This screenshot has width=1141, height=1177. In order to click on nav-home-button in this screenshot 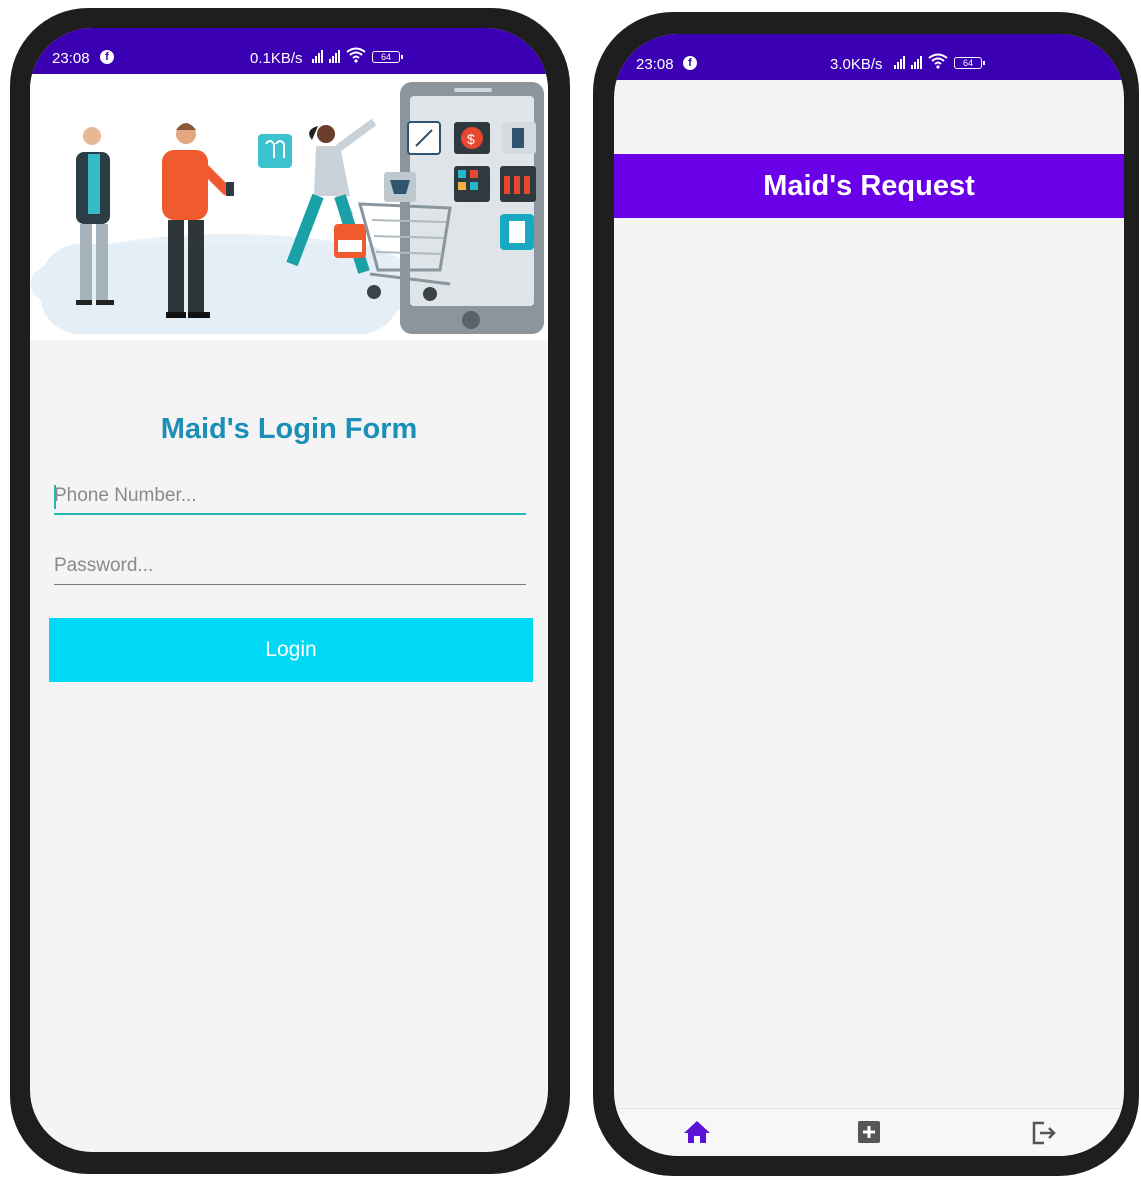, I will do `click(699, 1134)`.